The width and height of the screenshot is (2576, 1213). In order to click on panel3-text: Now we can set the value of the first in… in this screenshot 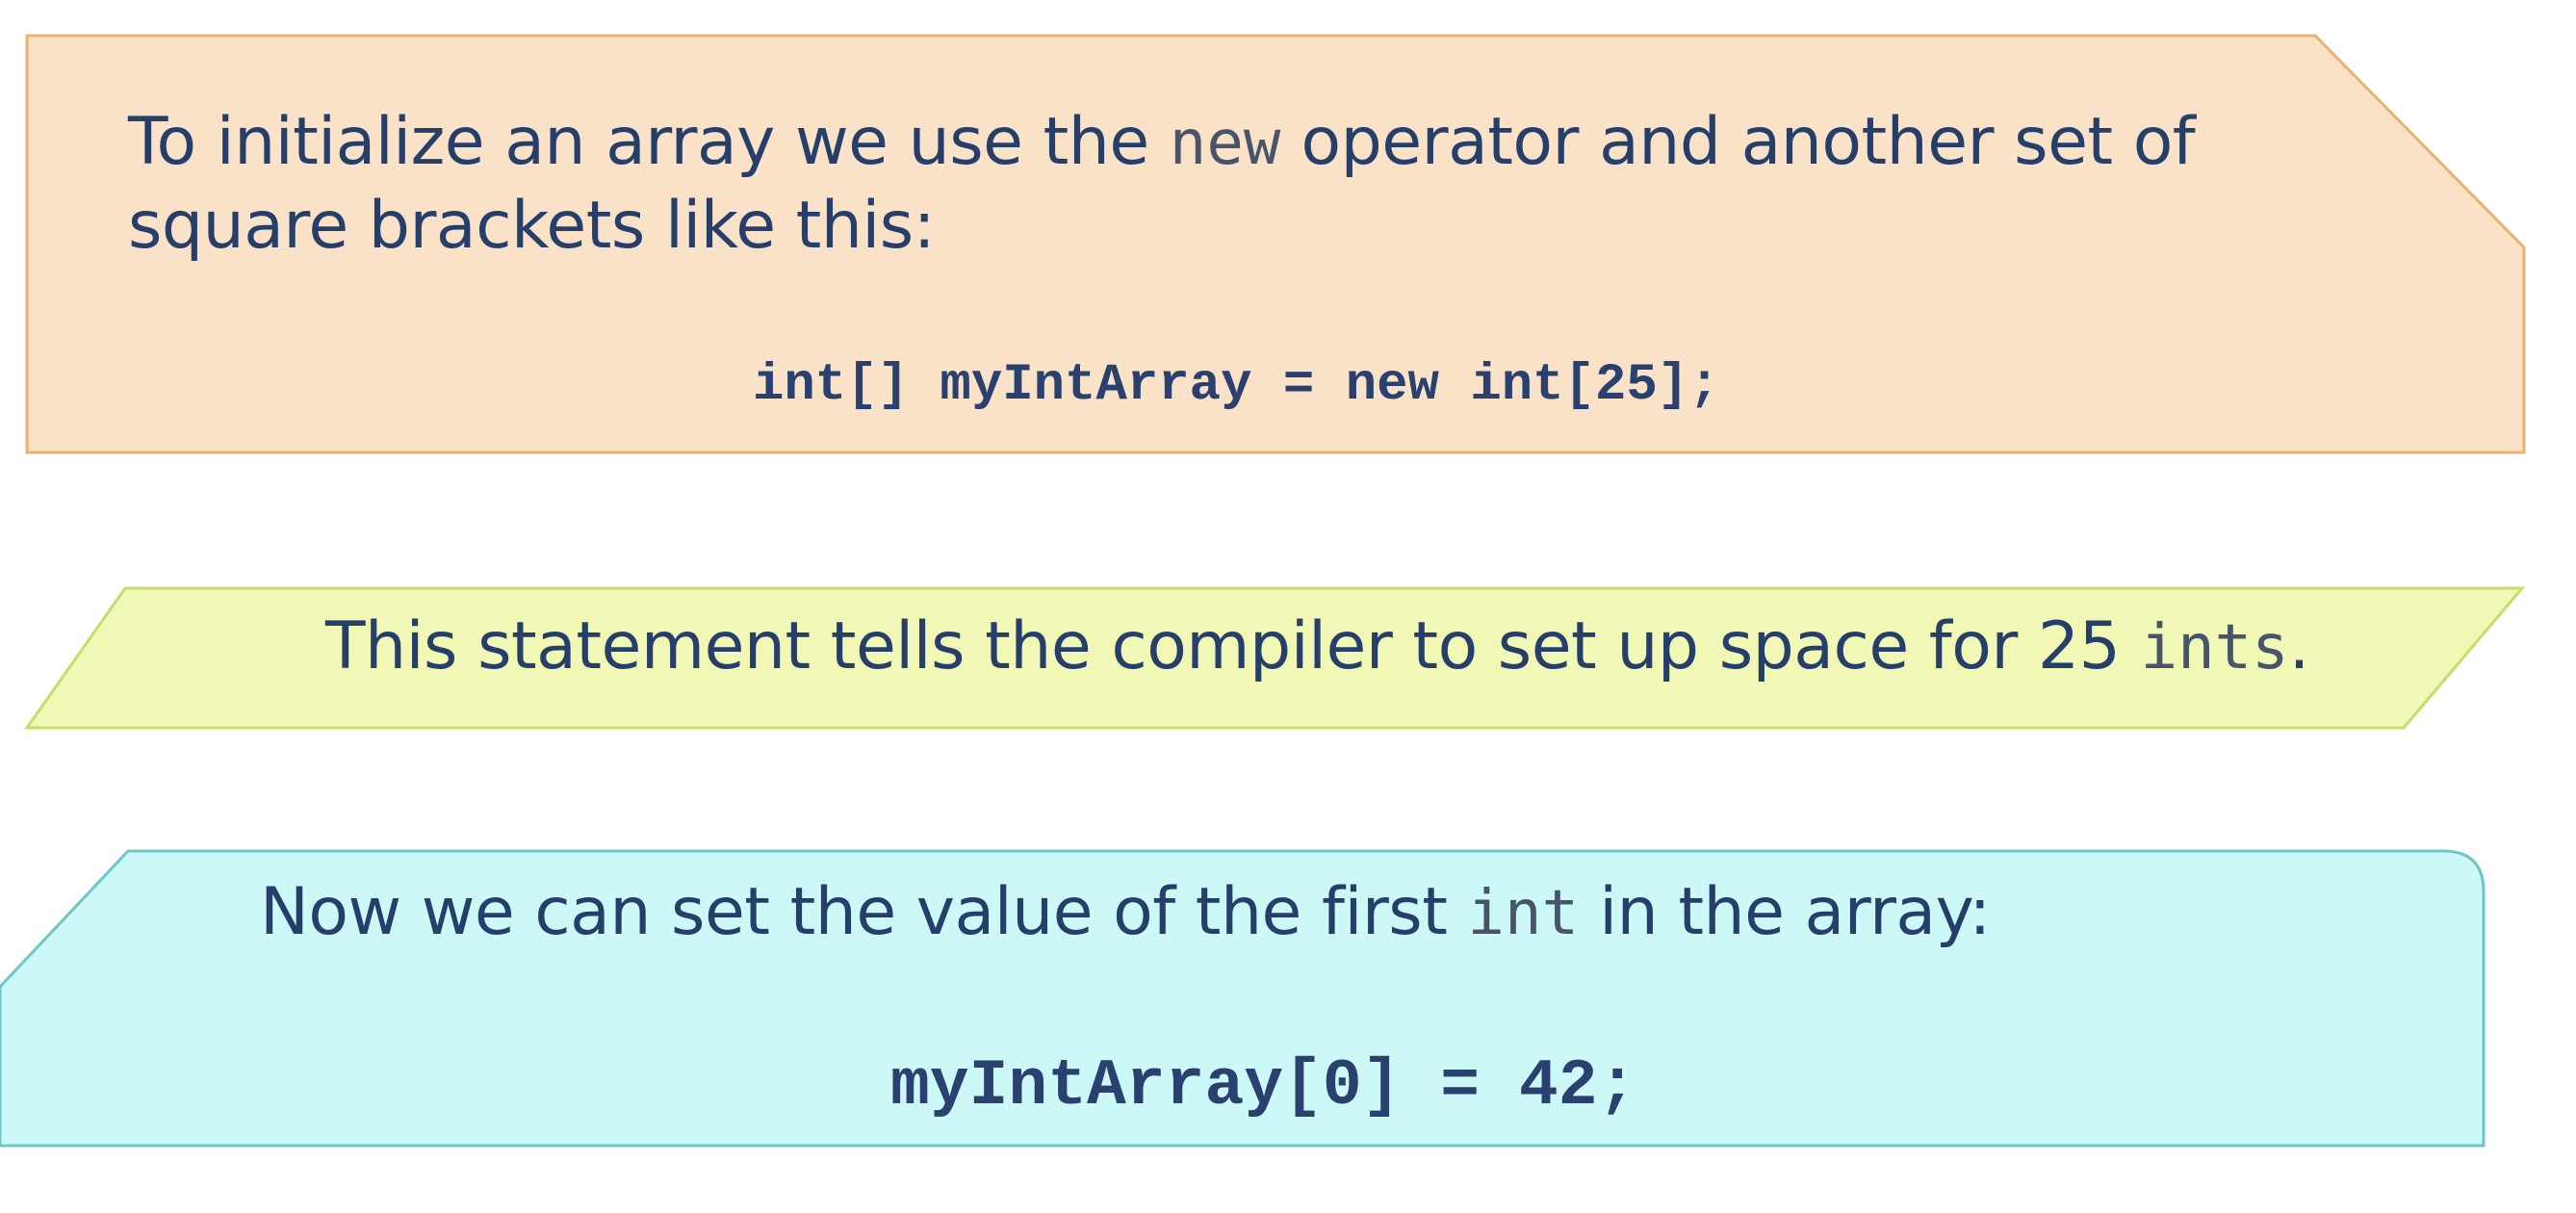, I will do `click(1125, 912)`.